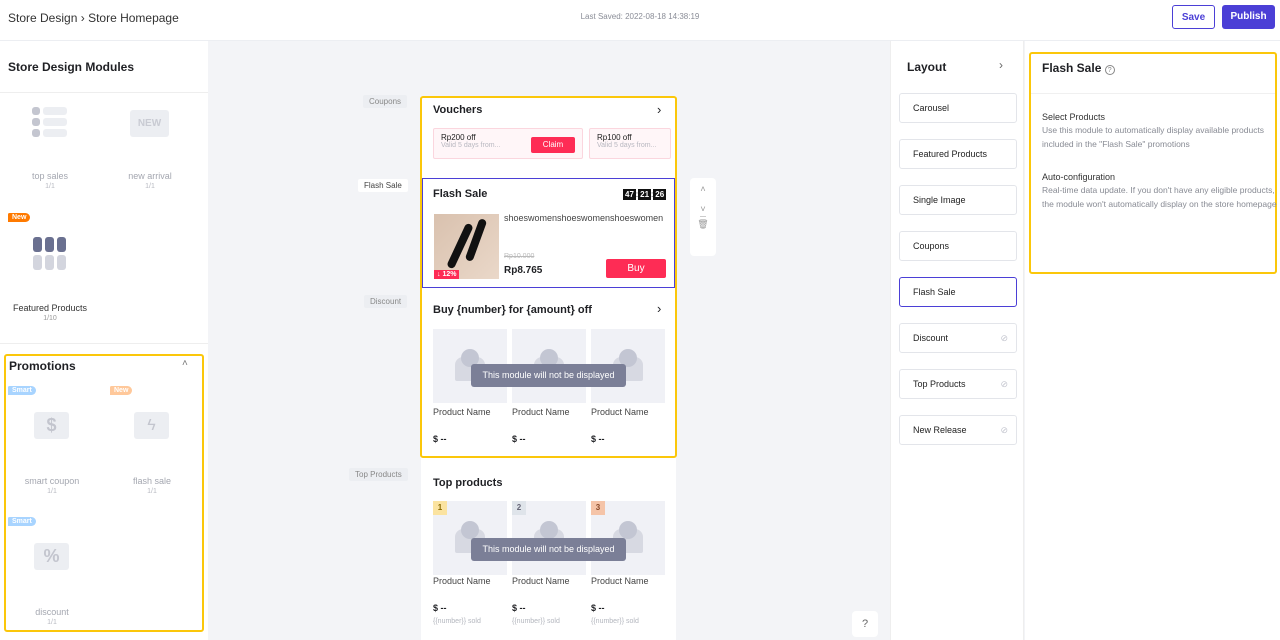  I want to click on product-name: shoeswomenshoeswomenshoeswomen, so click(584, 218).